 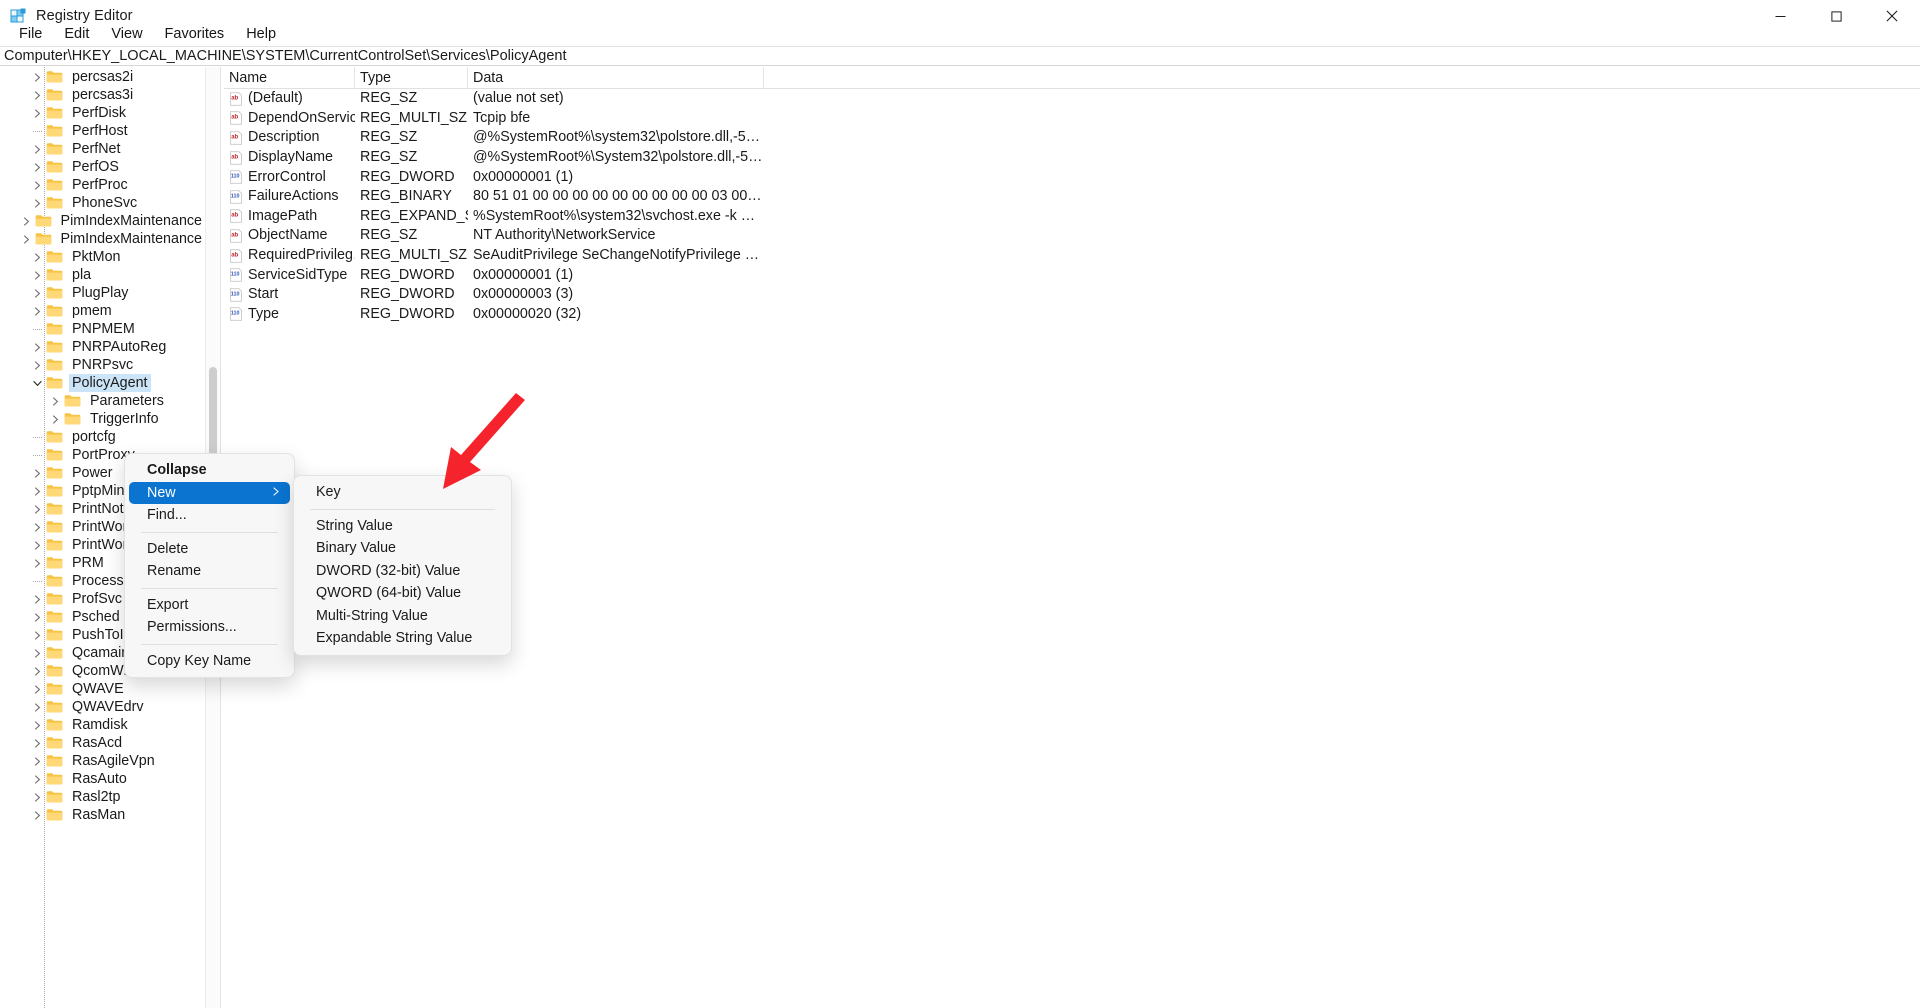 What do you see at coordinates (126, 34) in the screenshot?
I see `menu-view: View` at bounding box center [126, 34].